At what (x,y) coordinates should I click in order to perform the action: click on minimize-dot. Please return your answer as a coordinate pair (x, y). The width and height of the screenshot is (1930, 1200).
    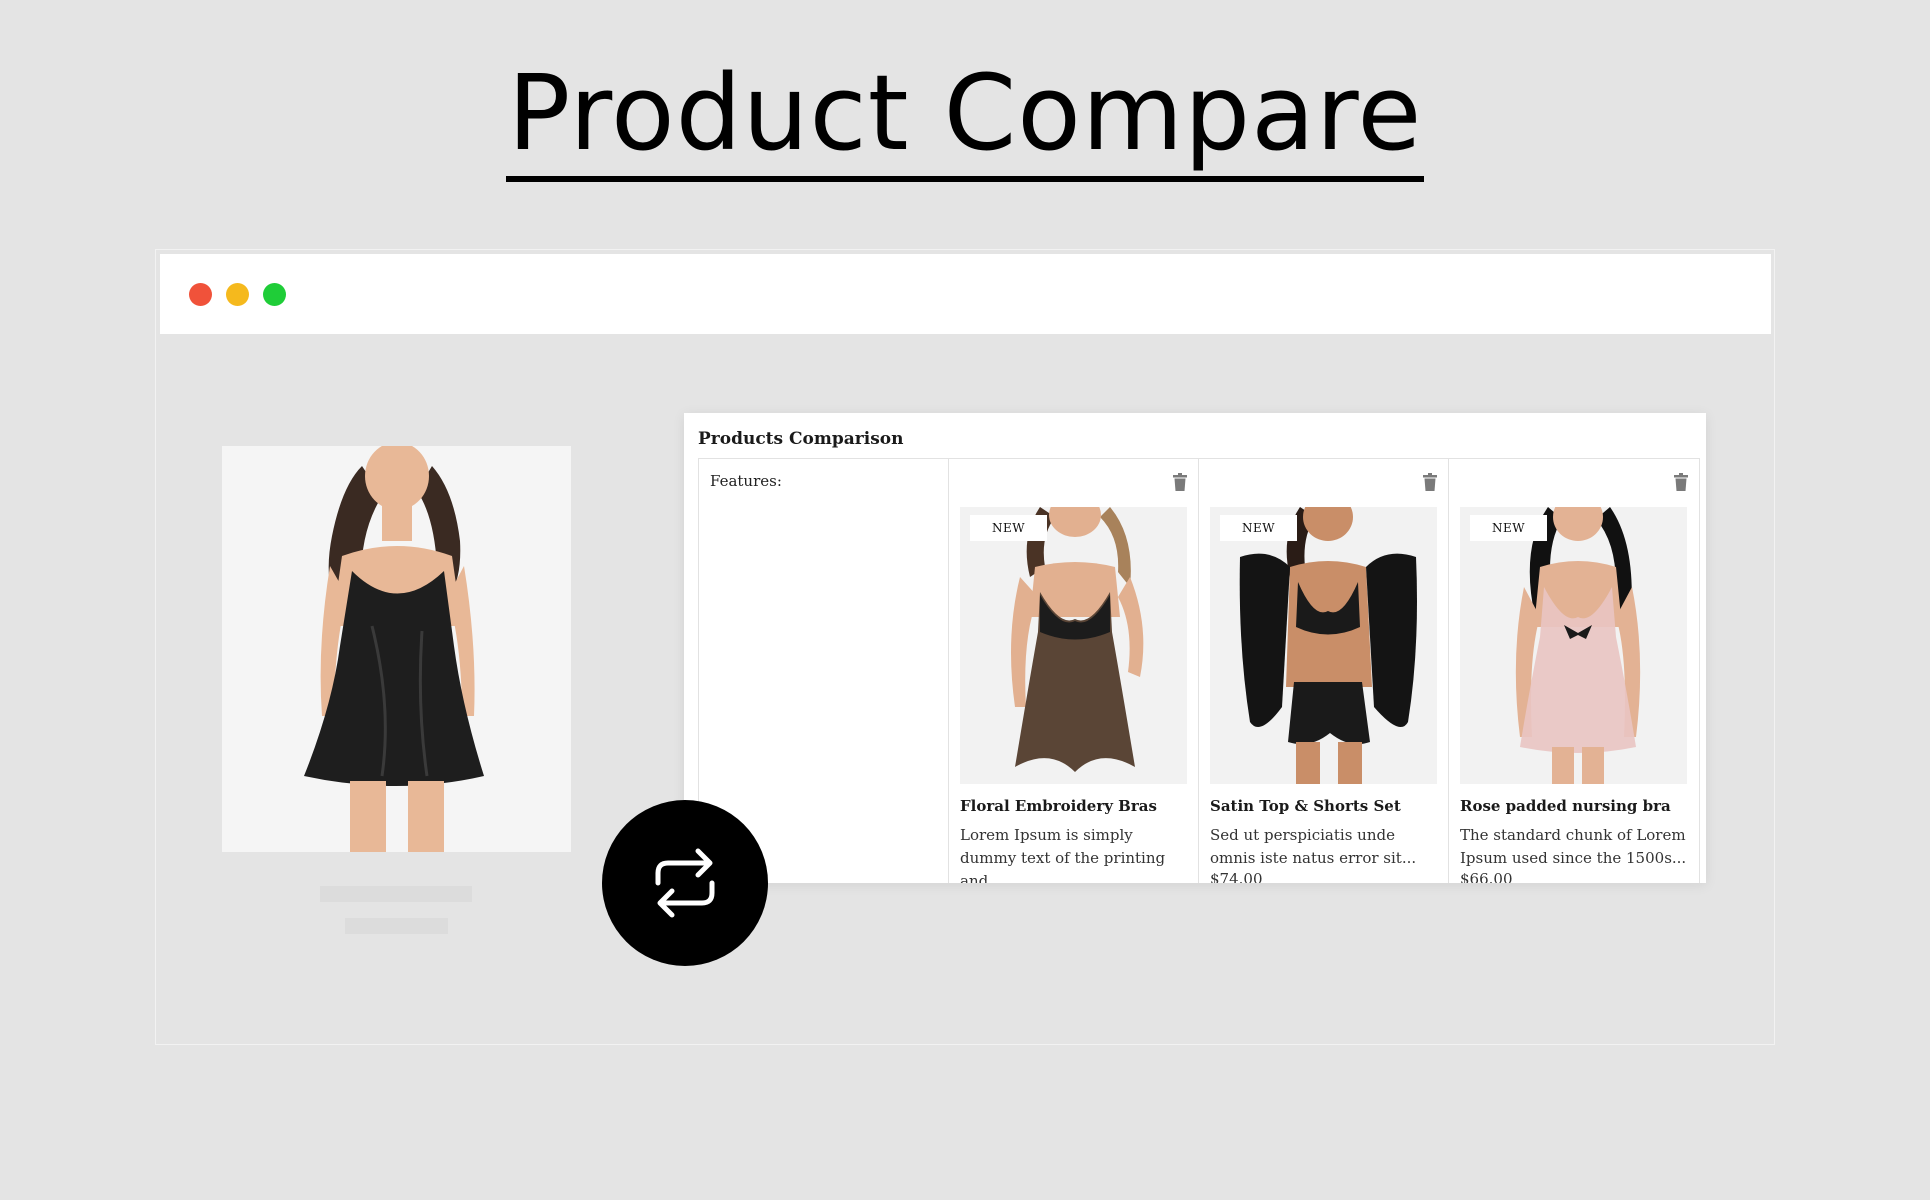
    Looking at the image, I should click on (237, 294).